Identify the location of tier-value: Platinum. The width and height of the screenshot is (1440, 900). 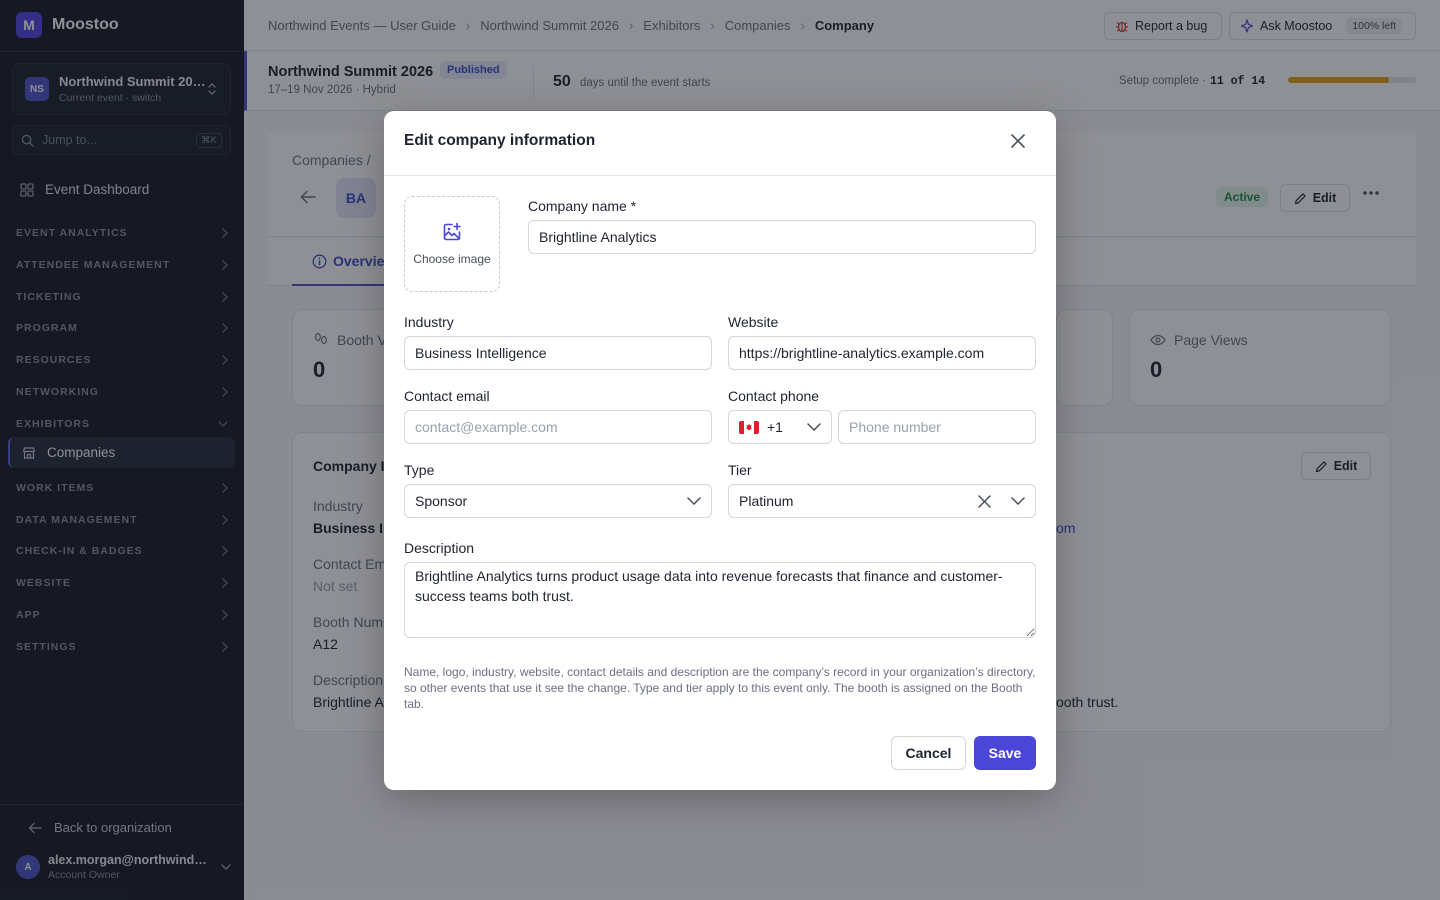
(766, 501).